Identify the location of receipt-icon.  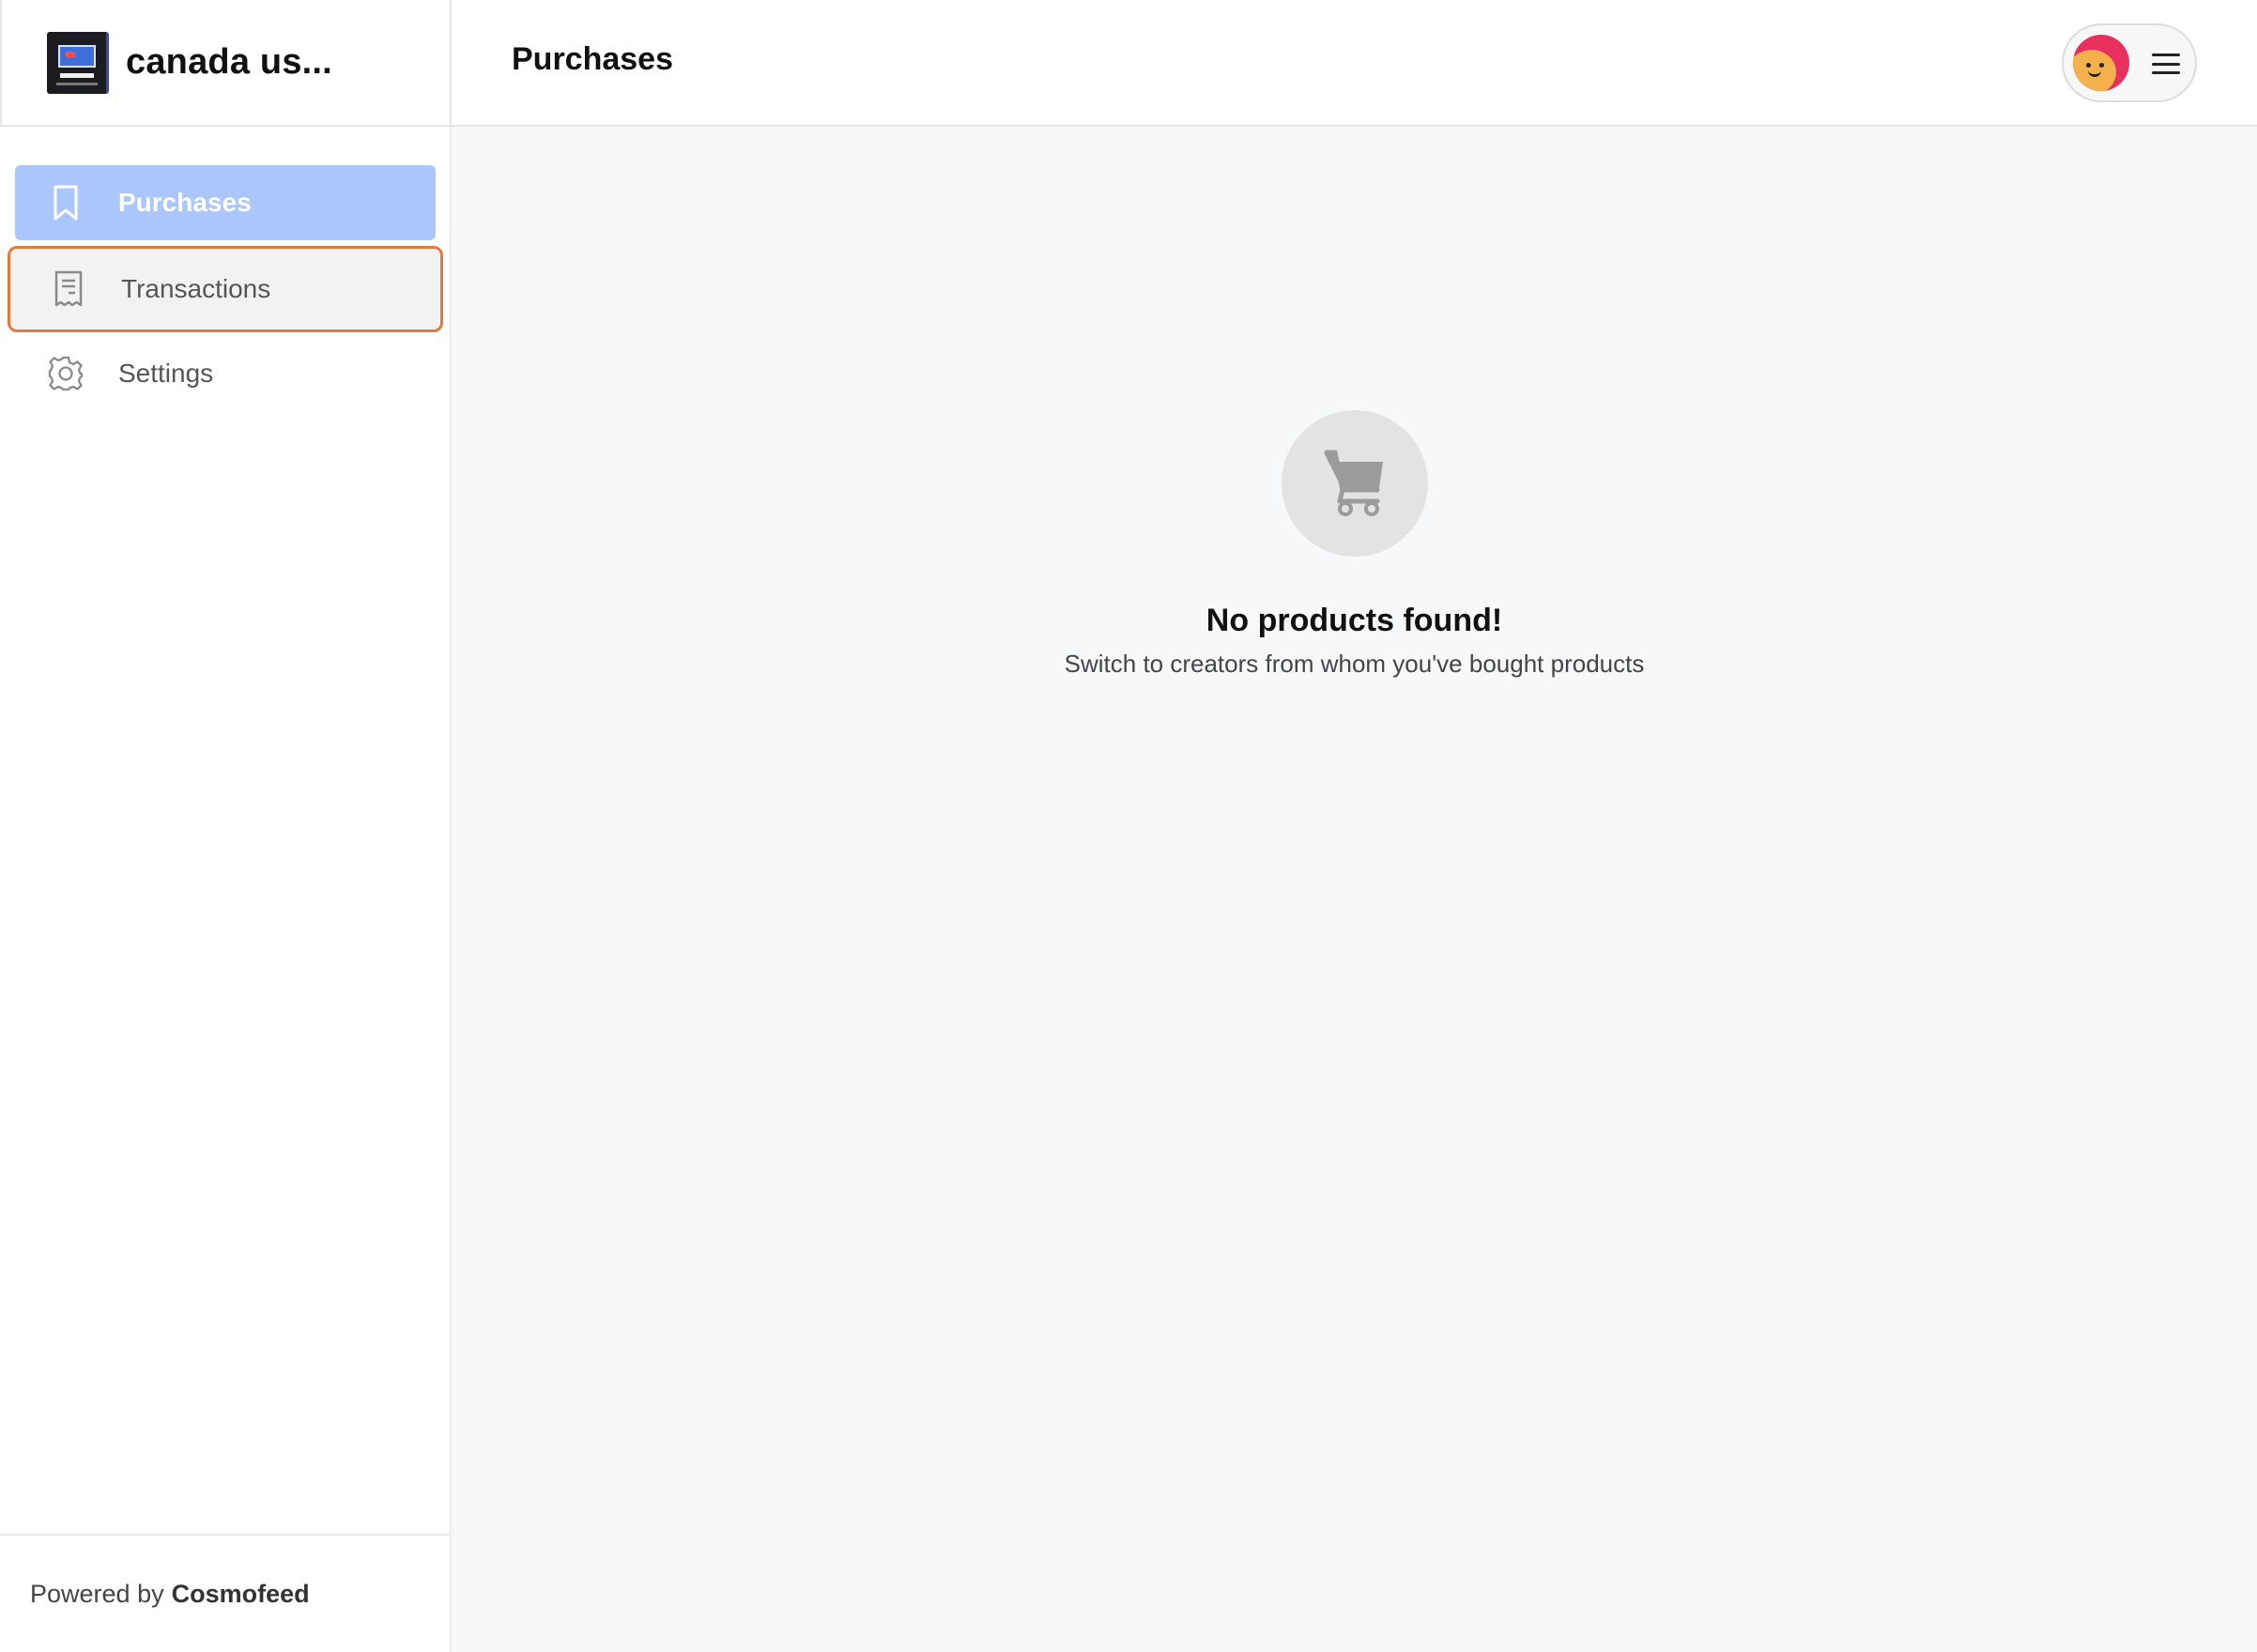
(68, 289).